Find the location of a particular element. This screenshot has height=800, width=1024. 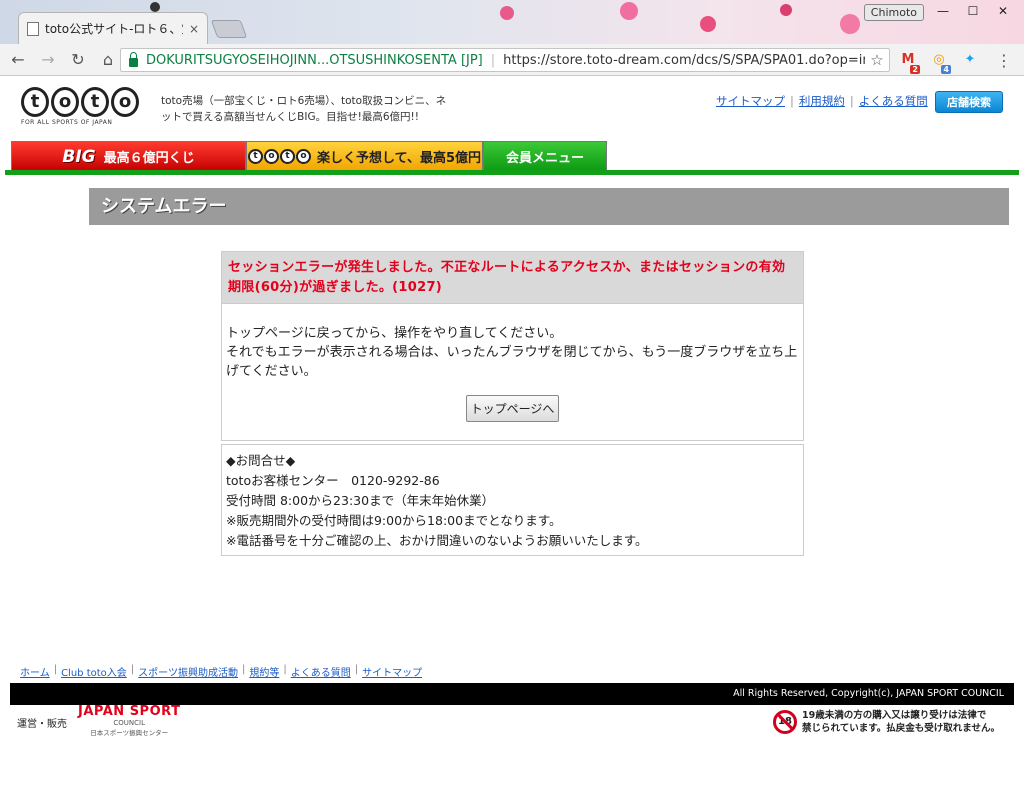

tab-toto: toto 楽しく予想して、最高5億円 is located at coordinates (364, 156).